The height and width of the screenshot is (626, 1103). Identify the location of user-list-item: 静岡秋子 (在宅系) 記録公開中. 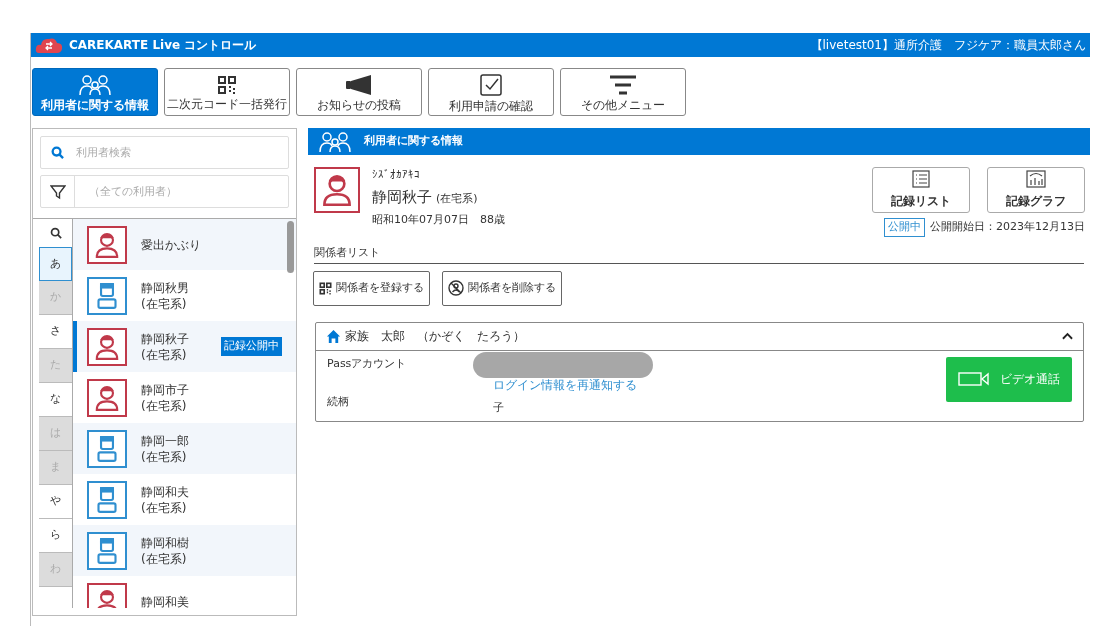
(184, 346).